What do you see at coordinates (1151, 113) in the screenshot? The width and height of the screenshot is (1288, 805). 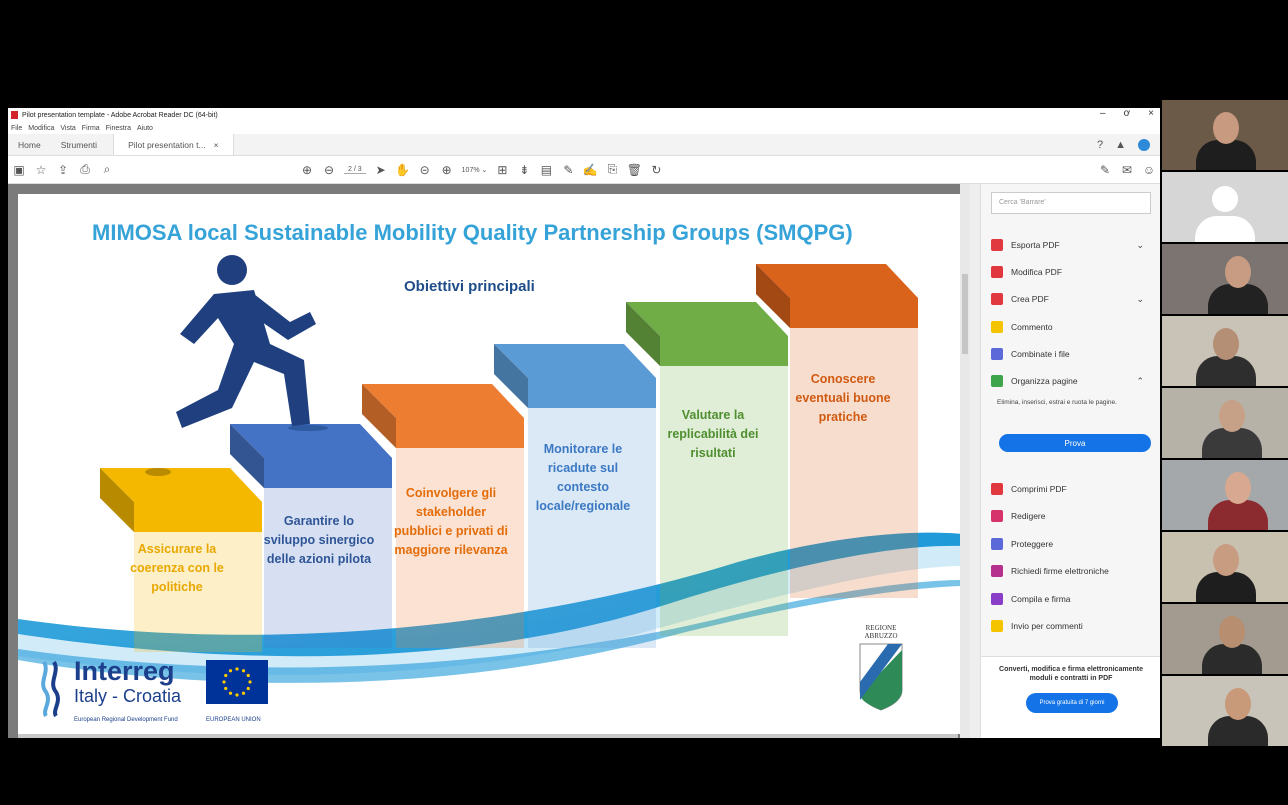 I see `close-button: ×` at bounding box center [1151, 113].